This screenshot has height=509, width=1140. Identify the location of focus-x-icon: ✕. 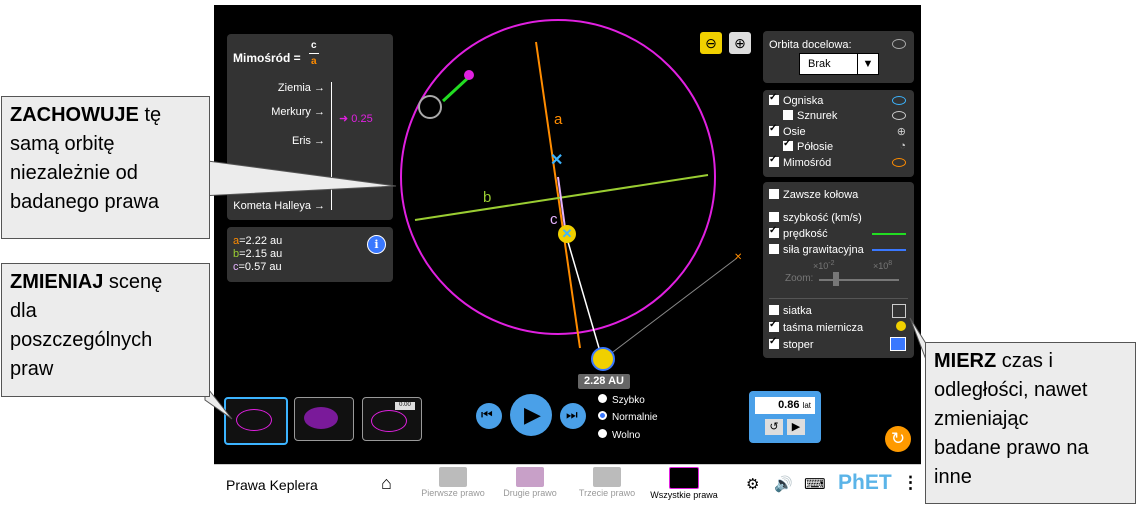
(557, 160).